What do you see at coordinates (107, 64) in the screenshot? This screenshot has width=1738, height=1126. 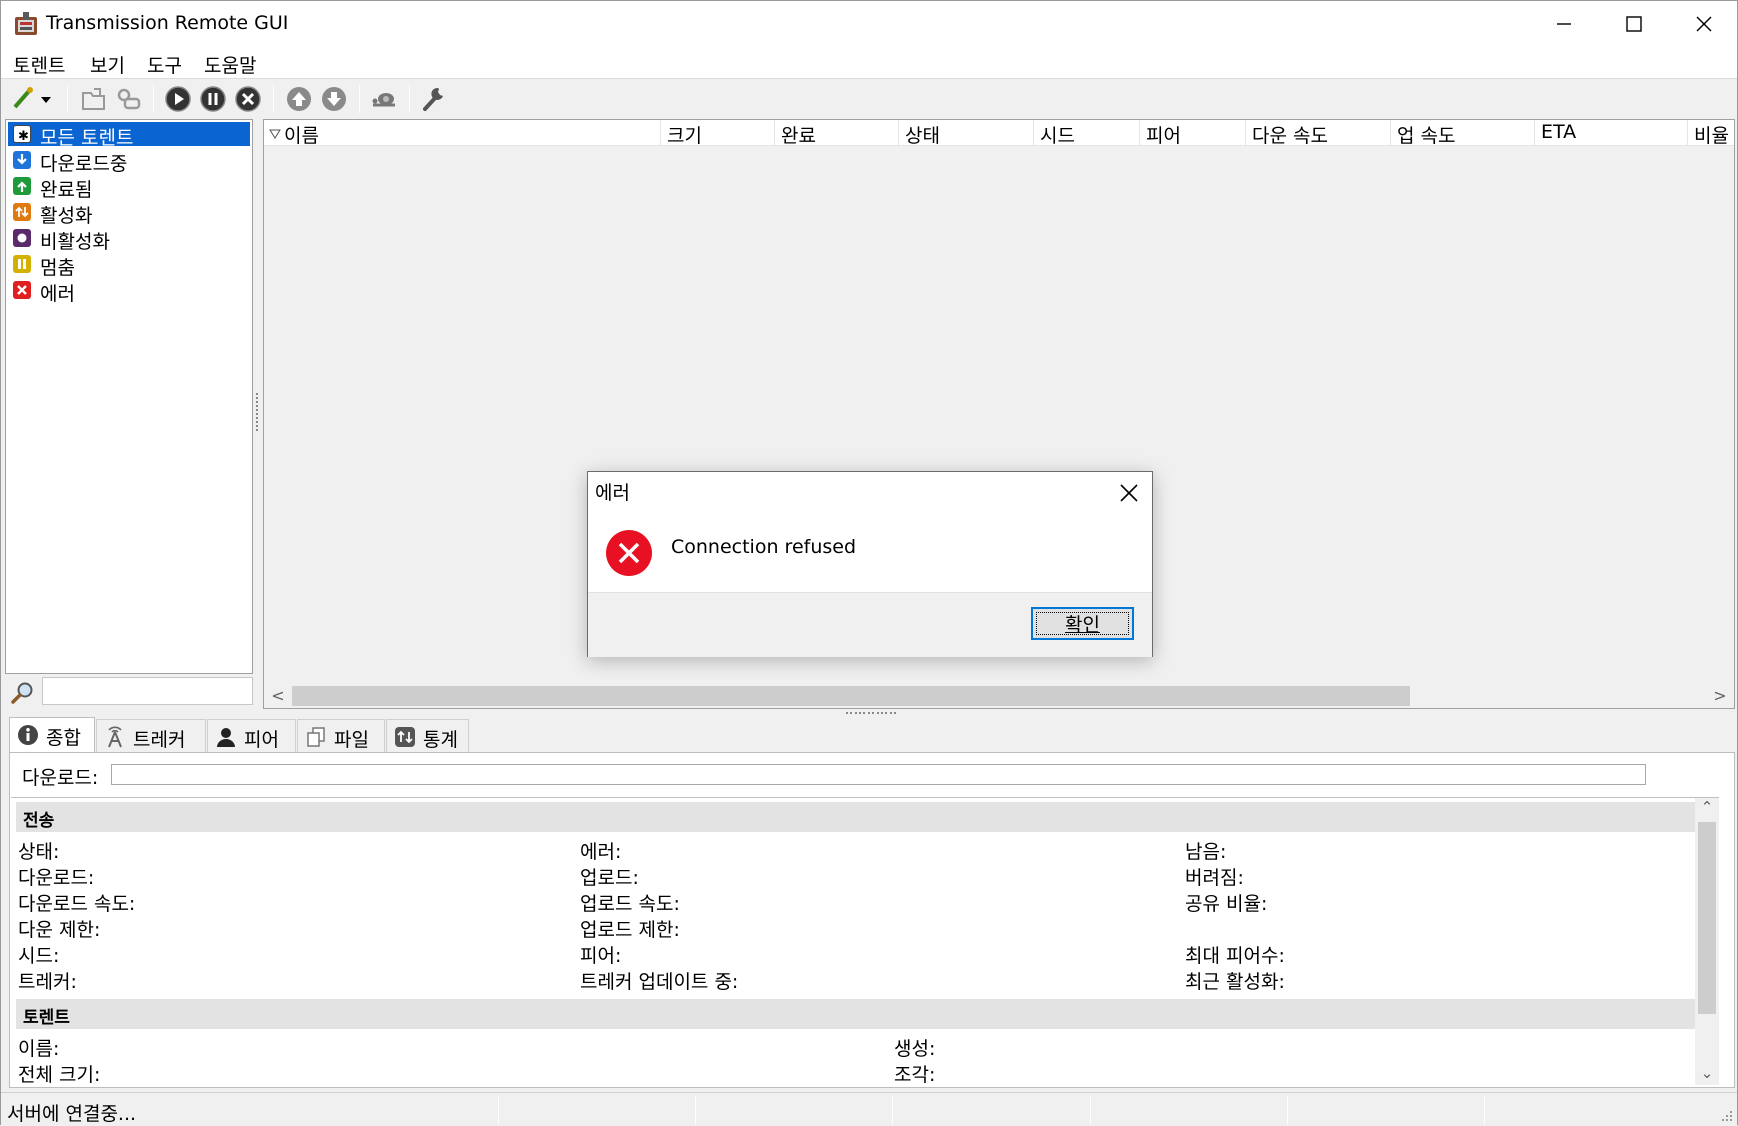 I see `menu-view: 보기` at bounding box center [107, 64].